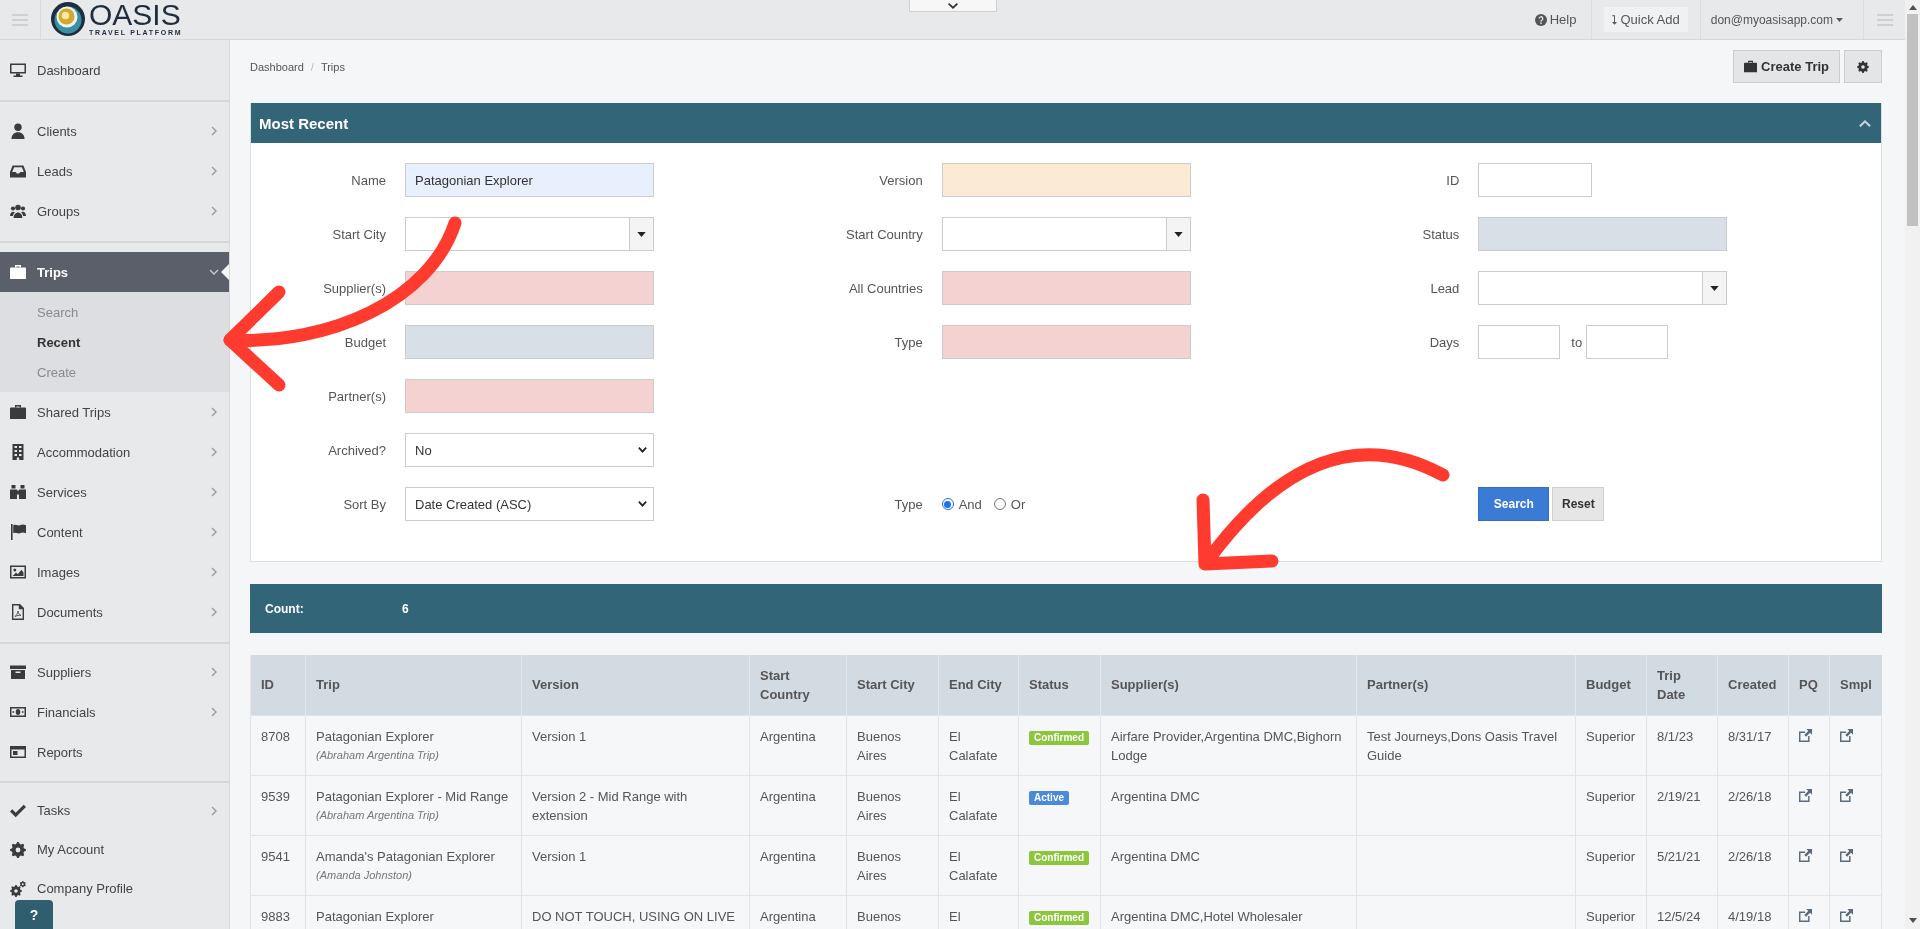  I want to click on toggle-tab-button, so click(952, 6).